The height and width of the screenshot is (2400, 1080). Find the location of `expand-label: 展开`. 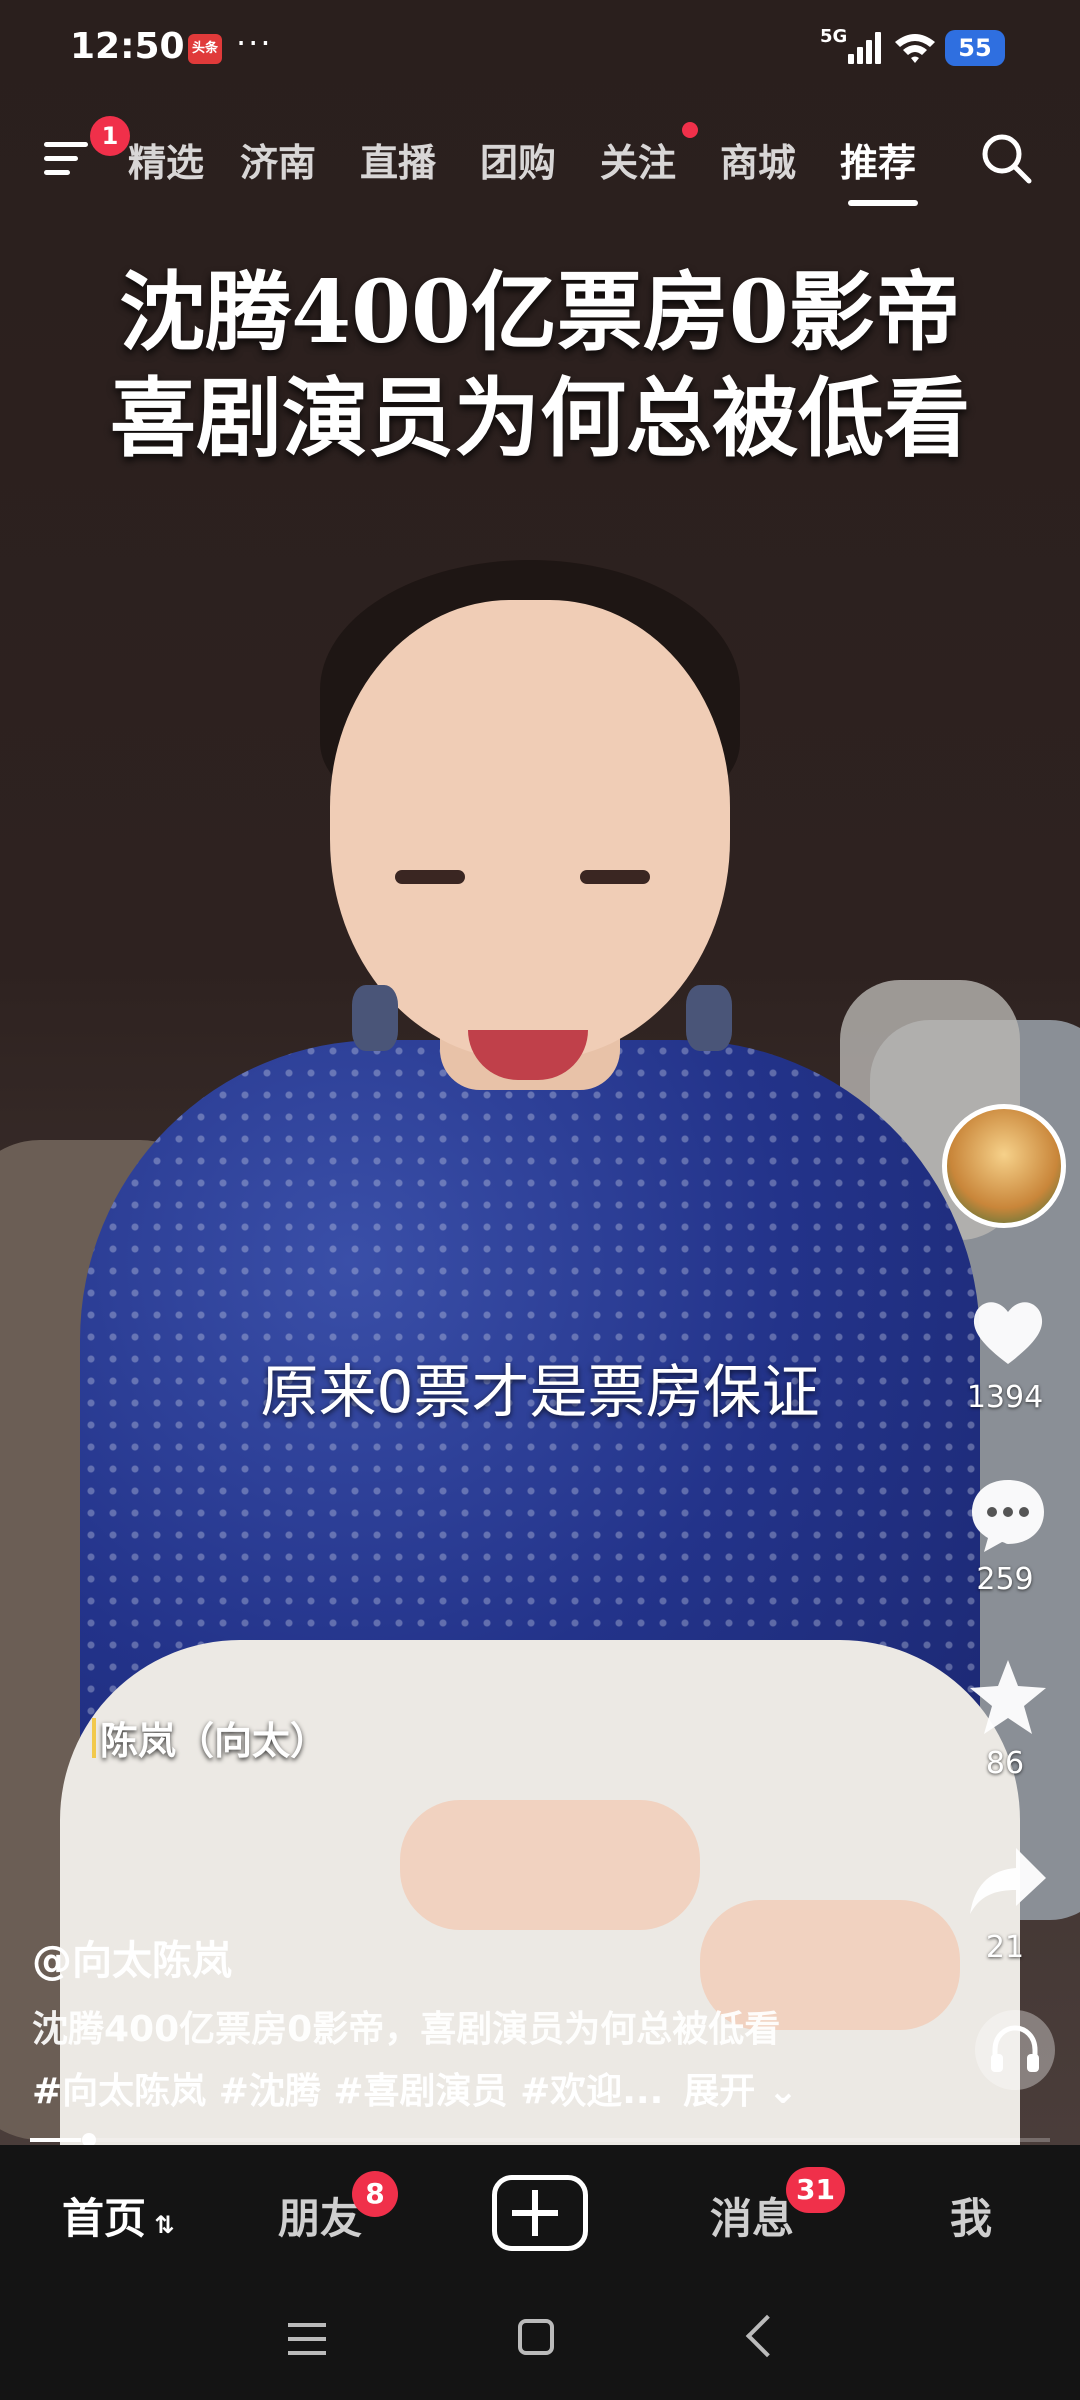

expand-label: 展开 is located at coordinates (719, 2091).